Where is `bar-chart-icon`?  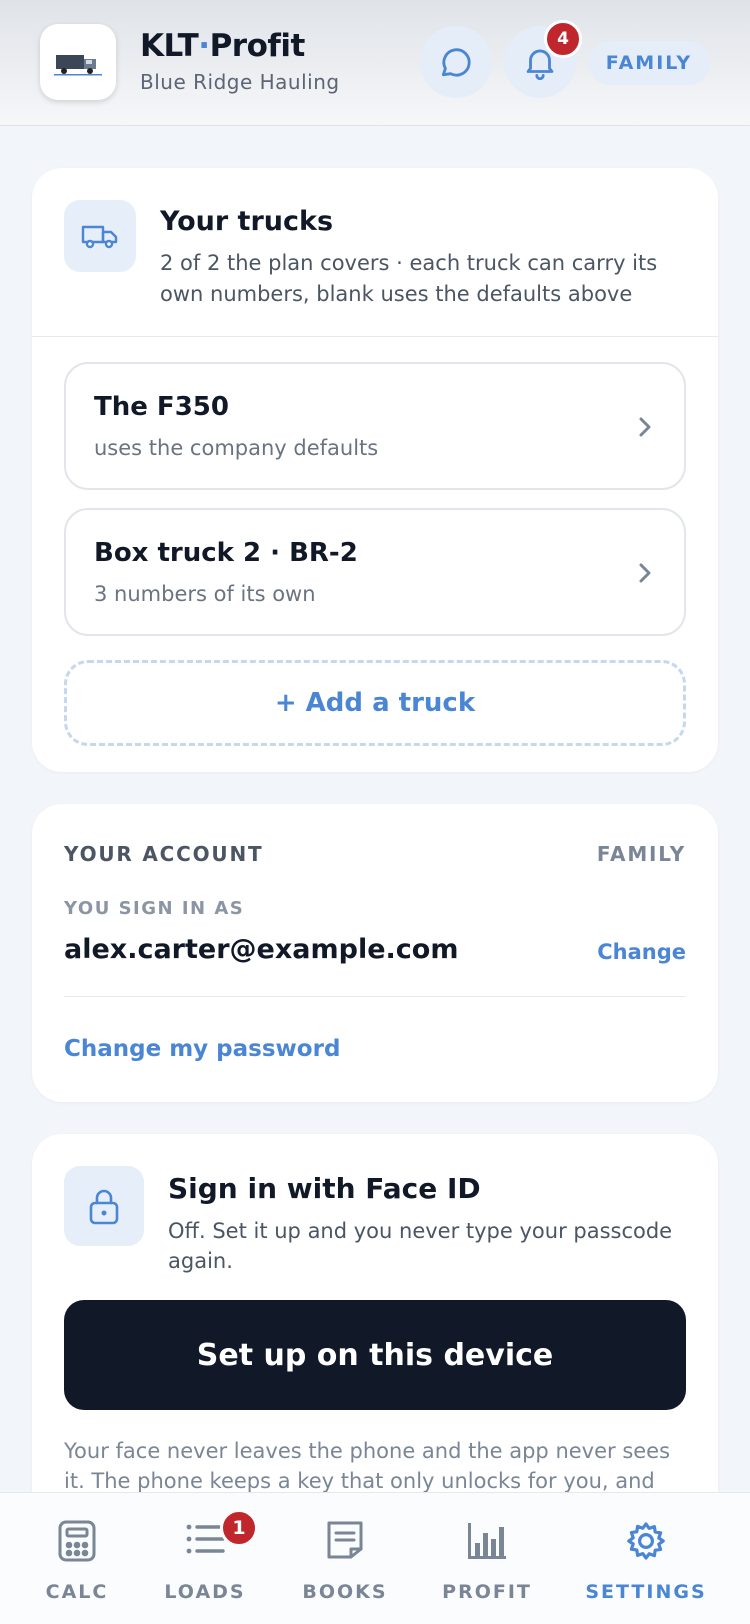 bar-chart-icon is located at coordinates (487, 1541).